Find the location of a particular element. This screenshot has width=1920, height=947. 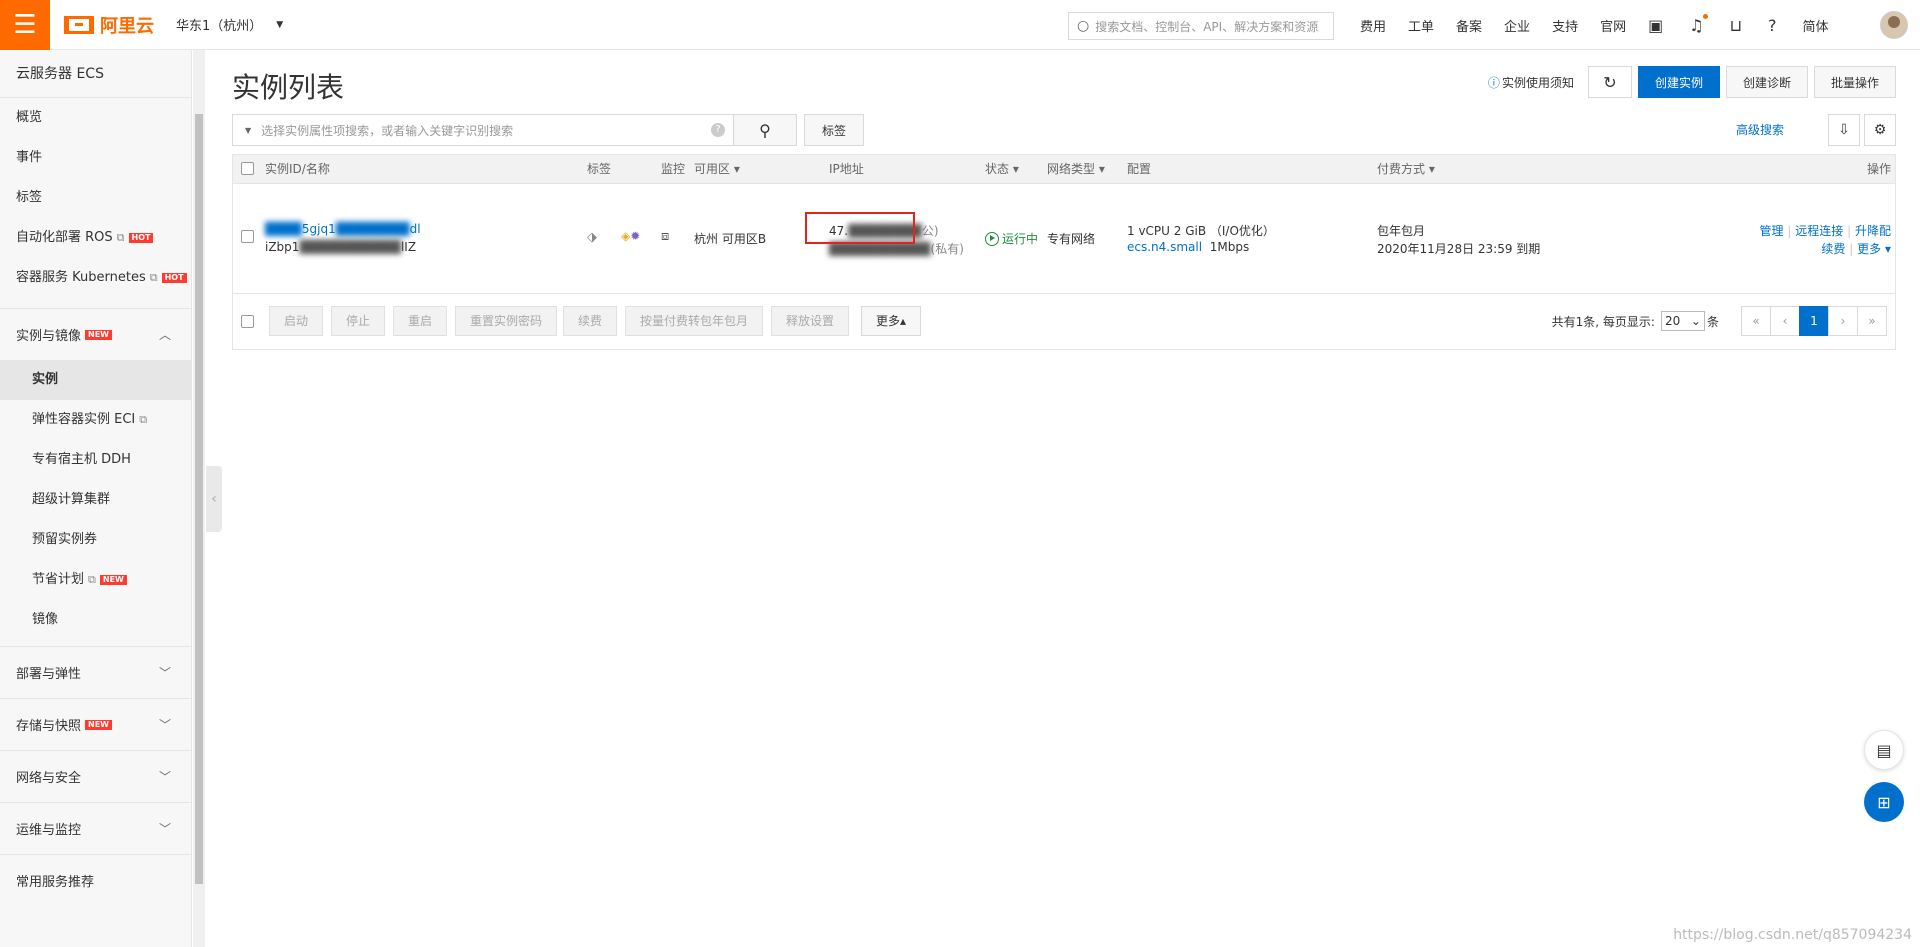

link-icp: 备案 is located at coordinates (1469, 25).